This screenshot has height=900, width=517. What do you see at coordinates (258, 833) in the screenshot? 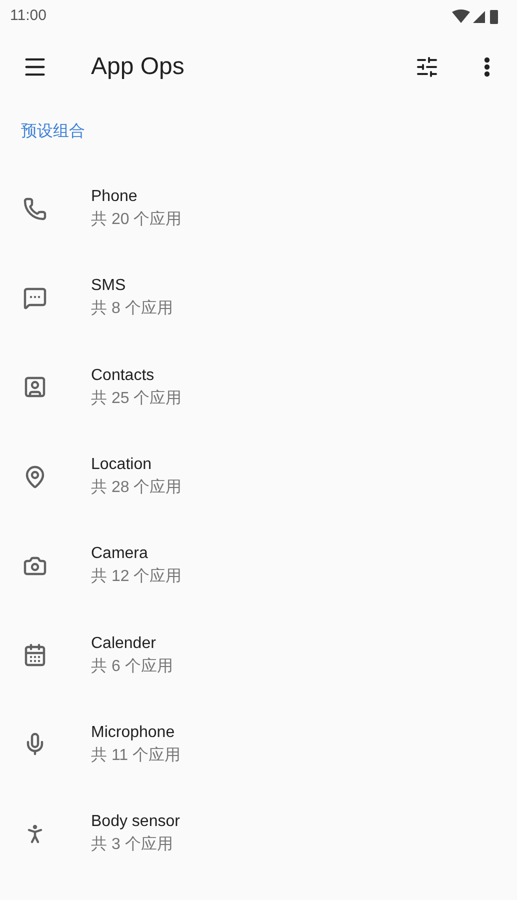
I see `permission-group-item: Body sensor 共 3 个应用` at bounding box center [258, 833].